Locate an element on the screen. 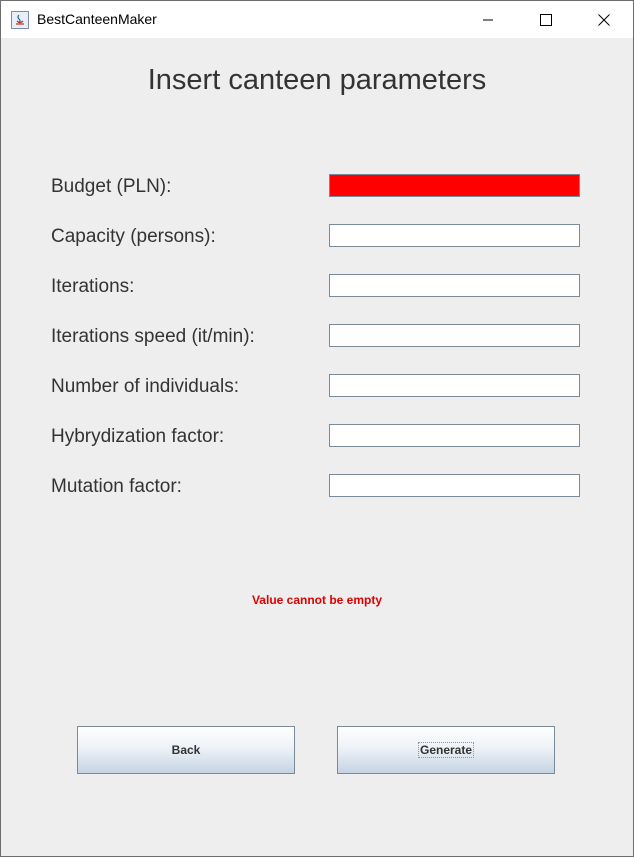 The width and height of the screenshot is (634, 857). minimize-button is located at coordinates (488, 19).